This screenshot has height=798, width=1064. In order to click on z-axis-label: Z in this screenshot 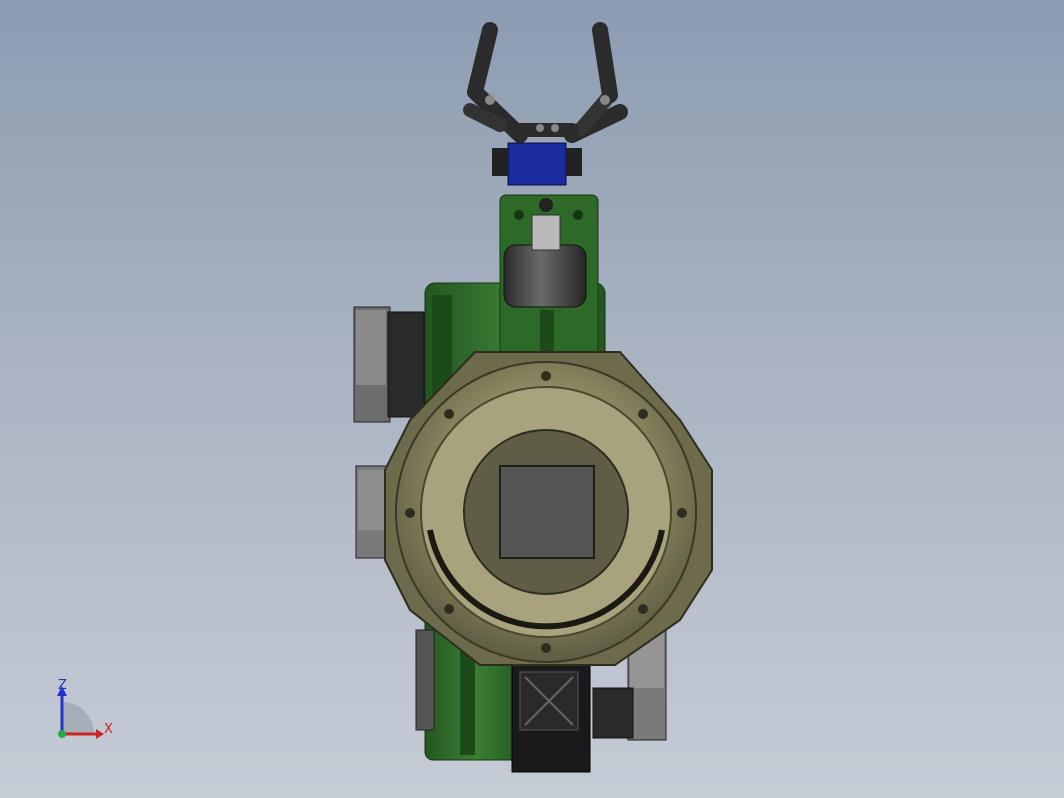, I will do `click(62, 685)`.